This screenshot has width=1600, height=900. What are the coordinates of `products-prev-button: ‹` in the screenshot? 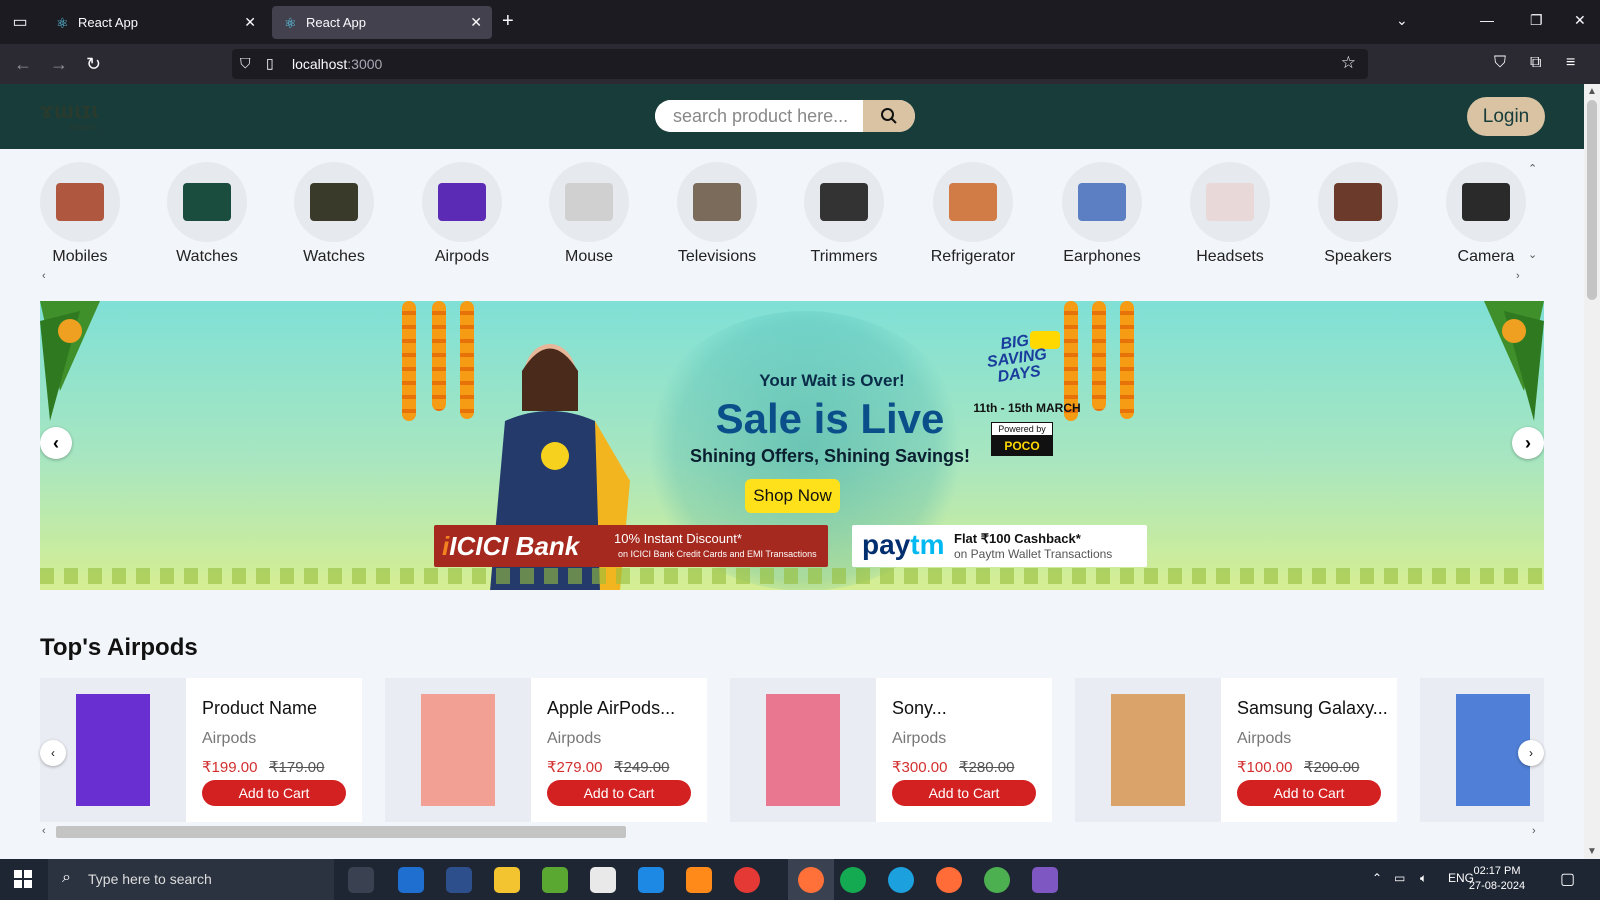 It's located at (53, 753).